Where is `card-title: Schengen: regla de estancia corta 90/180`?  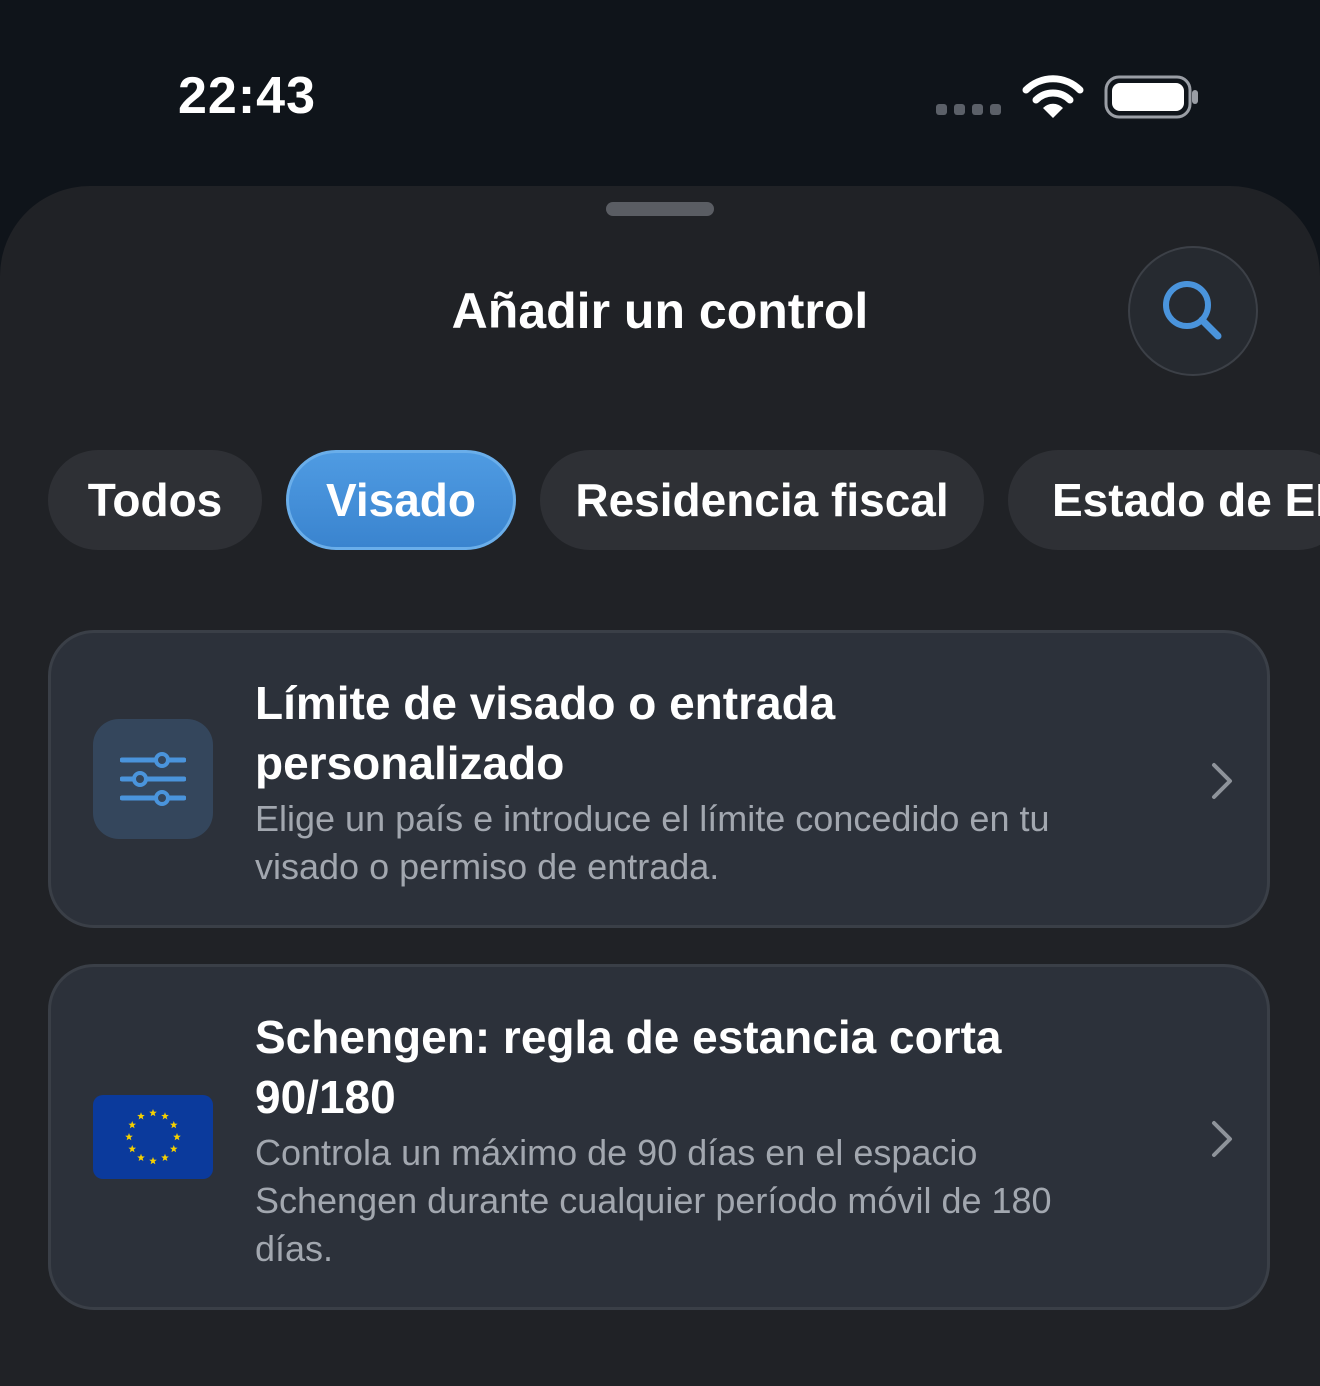 card-title: Schengen: regla de estancia corta 90/180 is located at coordinates (628, 1067).